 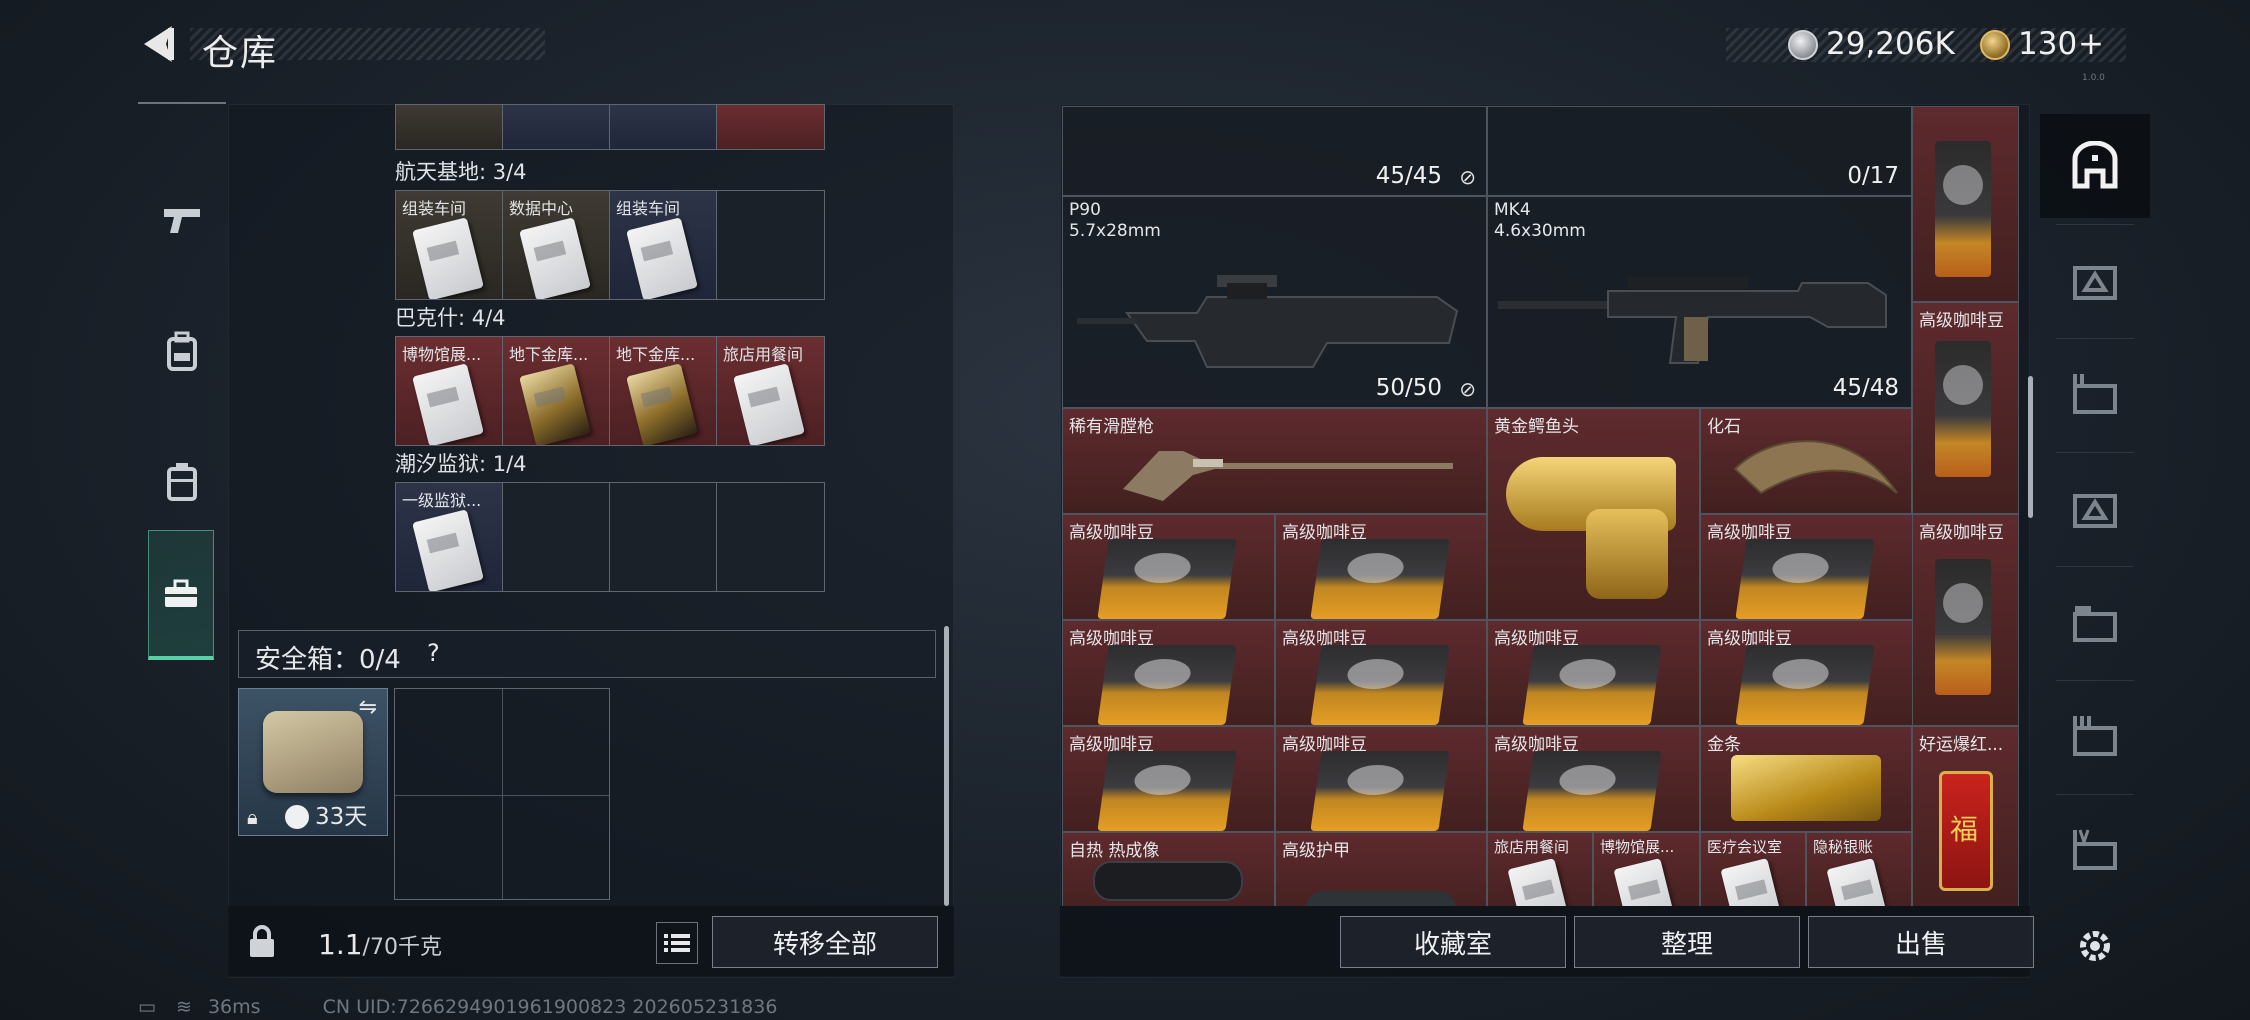 What do you see at coordinates (1699, 151) in the screenshot?
I see `stash-item: 0/17` at bounding box center [1699, 151].